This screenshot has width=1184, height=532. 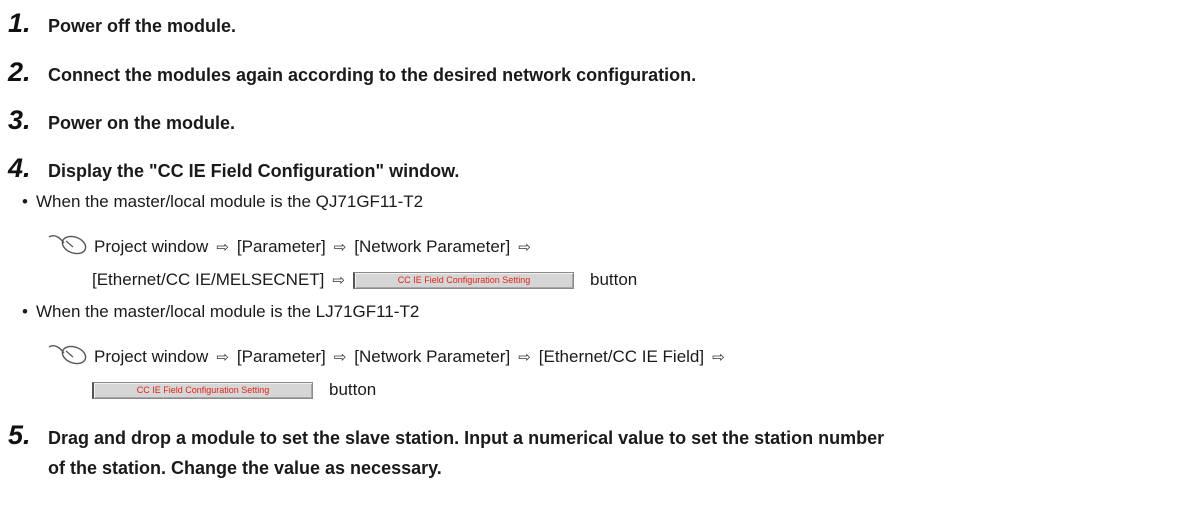 I want to click on step-number: 3., so click(x=19, y=120).